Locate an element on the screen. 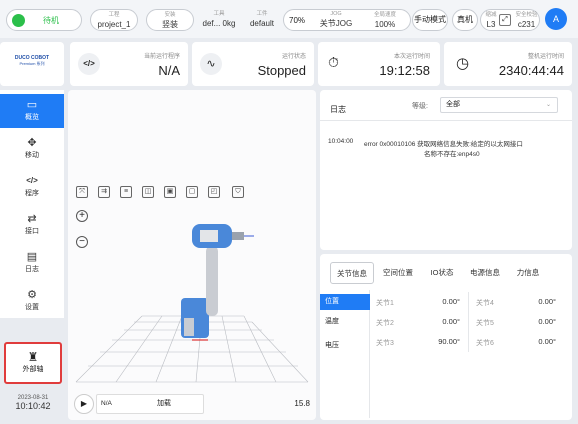  robot-arm-icon: ♜ is located at coordinates (33, 357).